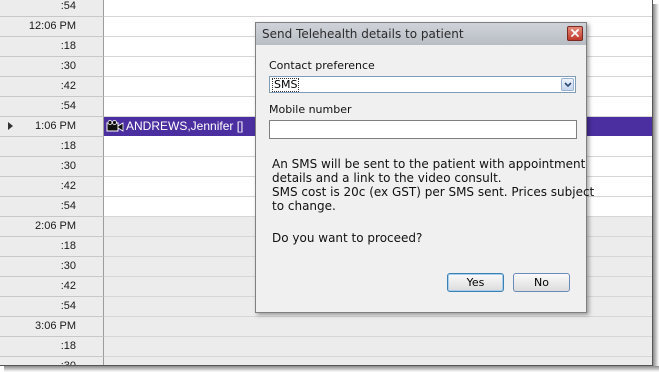 This screenshot has height=372, width=659. I want to click on time-cell: 1:06 PM, so click(52, 127).